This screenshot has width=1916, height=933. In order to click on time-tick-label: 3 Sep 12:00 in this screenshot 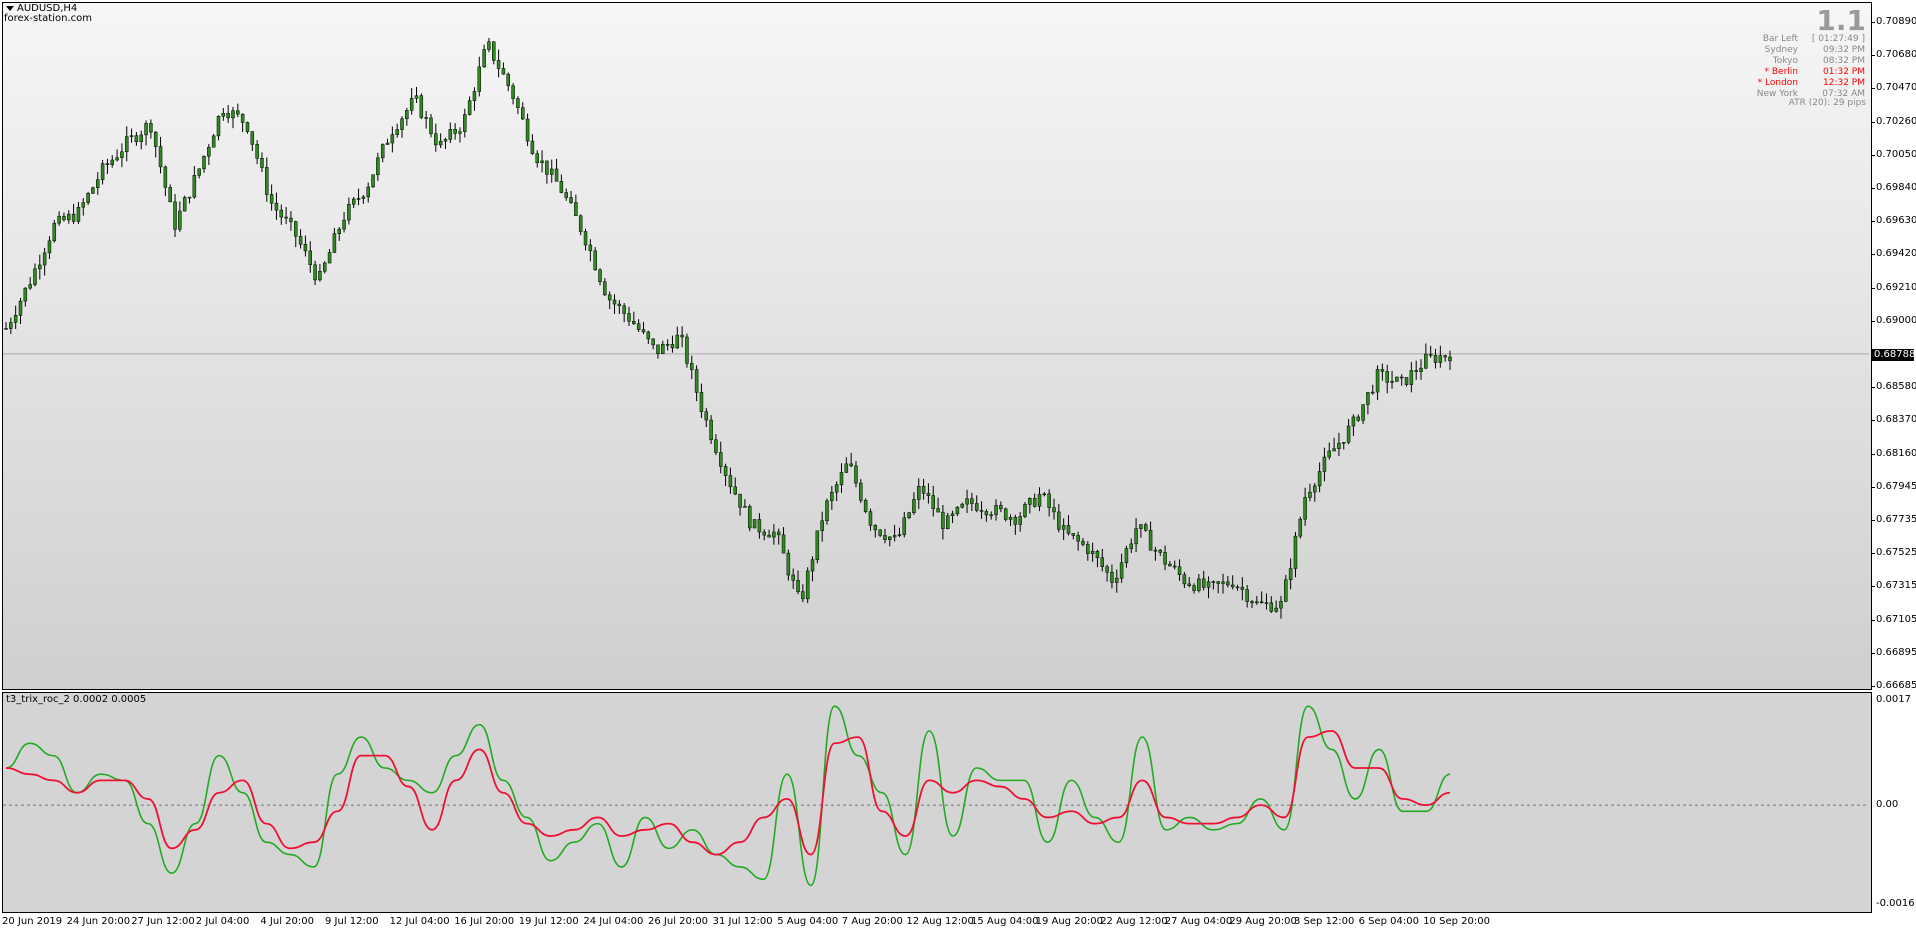, I will do `click(1324, 921)`.